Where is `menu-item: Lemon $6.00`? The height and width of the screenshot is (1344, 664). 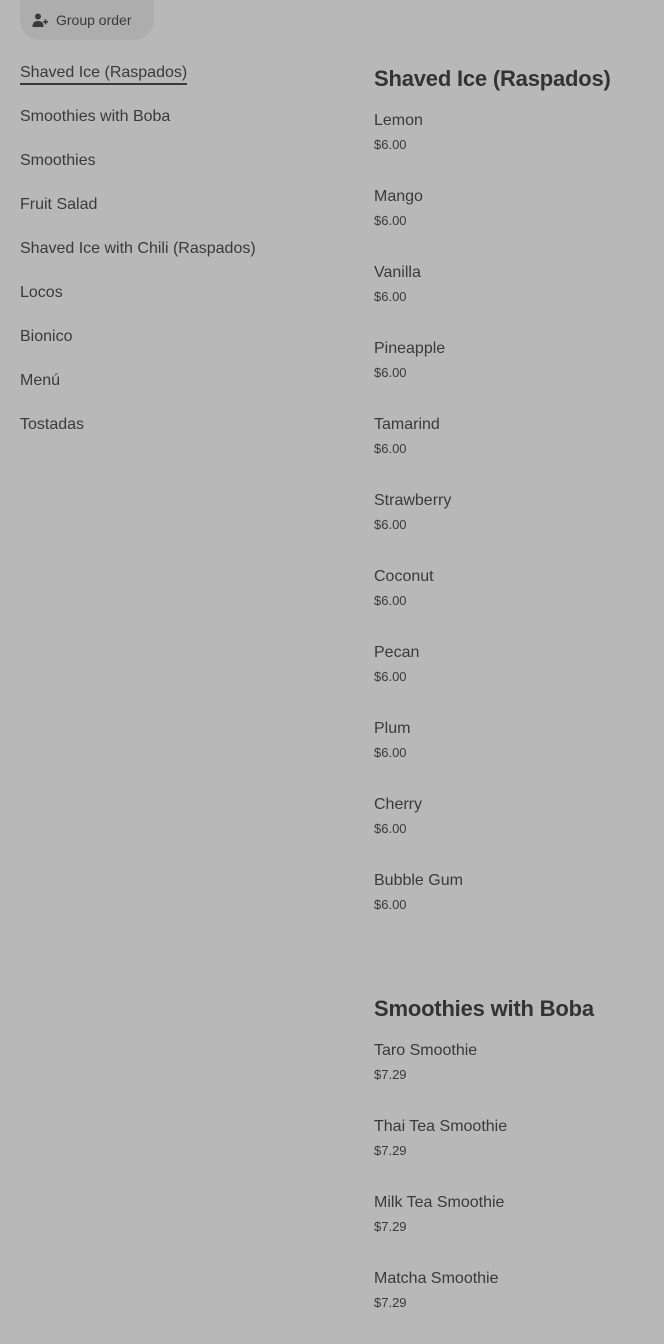 menu-item: Lemon $6.00 is located at coordinates (514, 148).